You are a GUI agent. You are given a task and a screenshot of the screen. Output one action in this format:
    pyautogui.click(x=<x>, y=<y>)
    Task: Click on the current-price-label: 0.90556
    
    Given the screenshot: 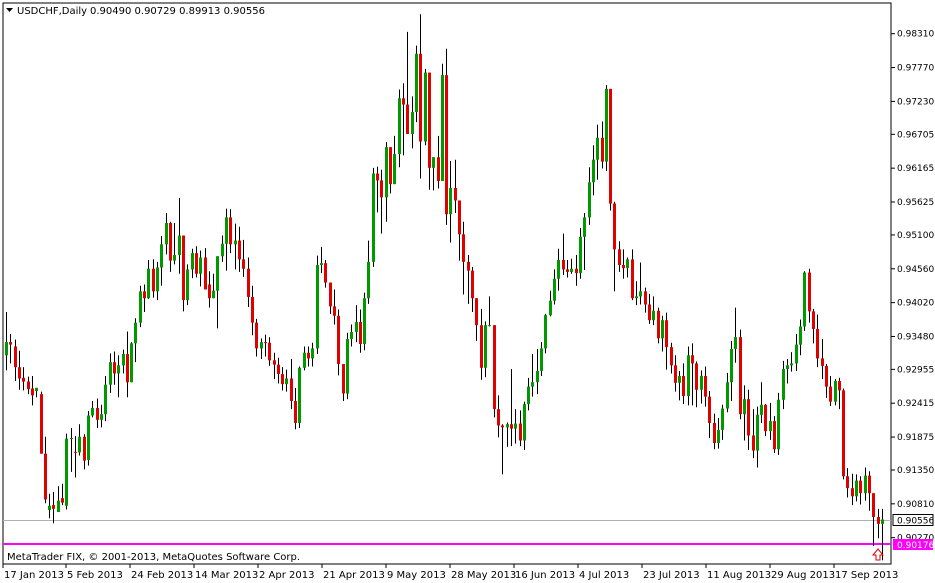 What is the action you would take?
    pyautogui.click(x=915, y=522)
    